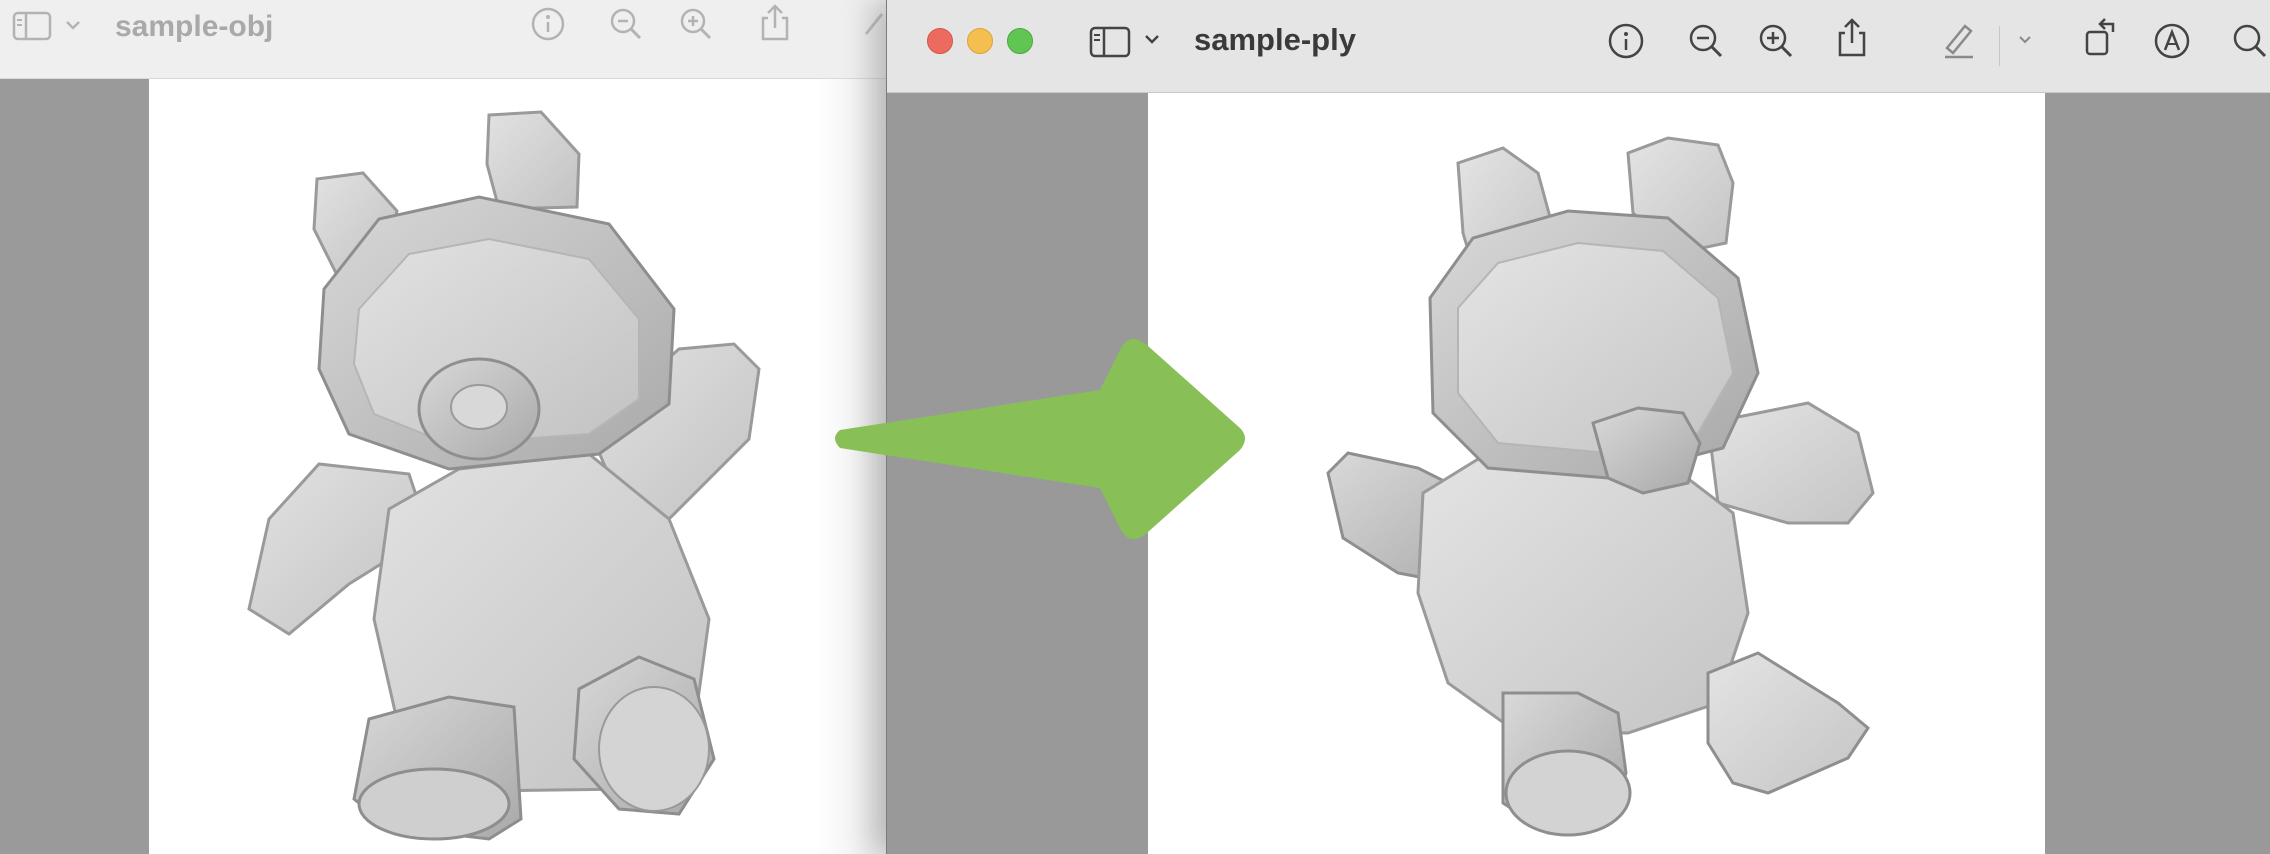  What do you see at coordinates (2172, 41) in the screenshot?
I see `markup-icon` at bounding box center [2172, 41].